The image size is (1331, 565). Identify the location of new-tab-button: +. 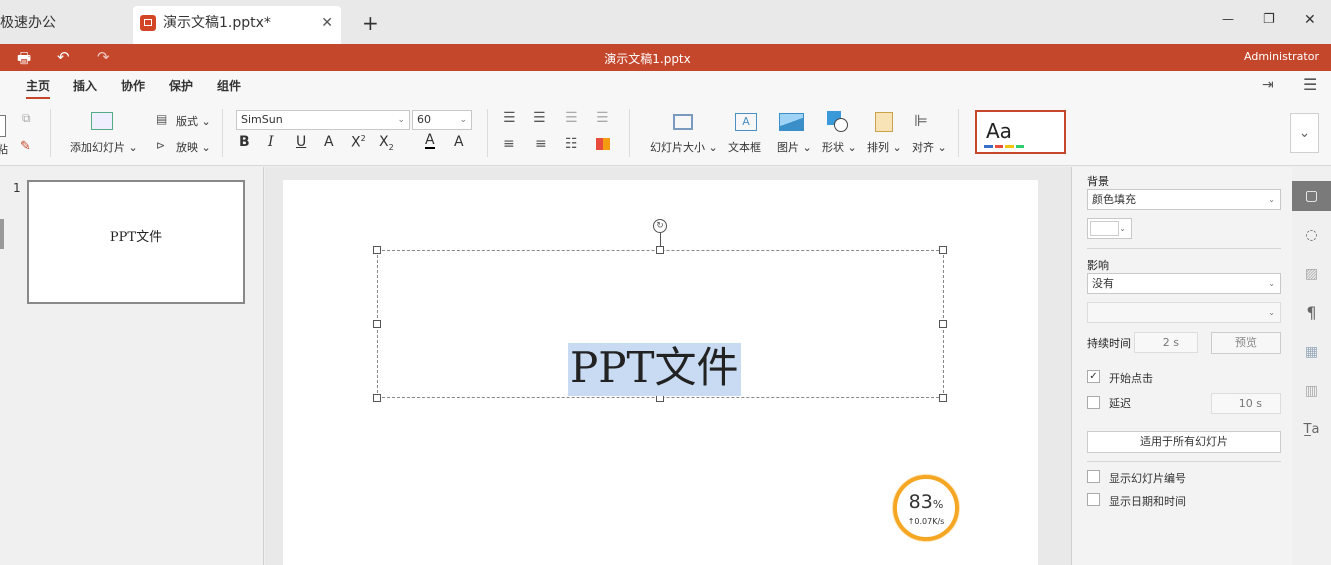
(370, 23).